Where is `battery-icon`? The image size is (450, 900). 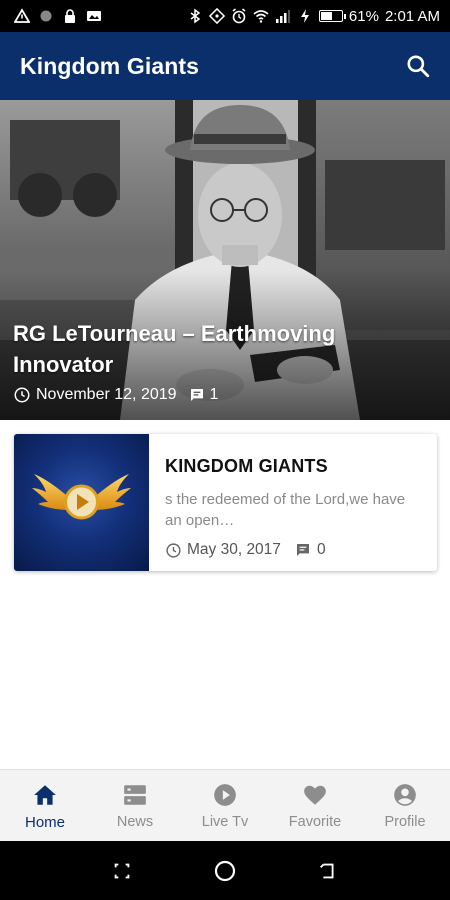 battery-icon is located at coordinates (332, 16).